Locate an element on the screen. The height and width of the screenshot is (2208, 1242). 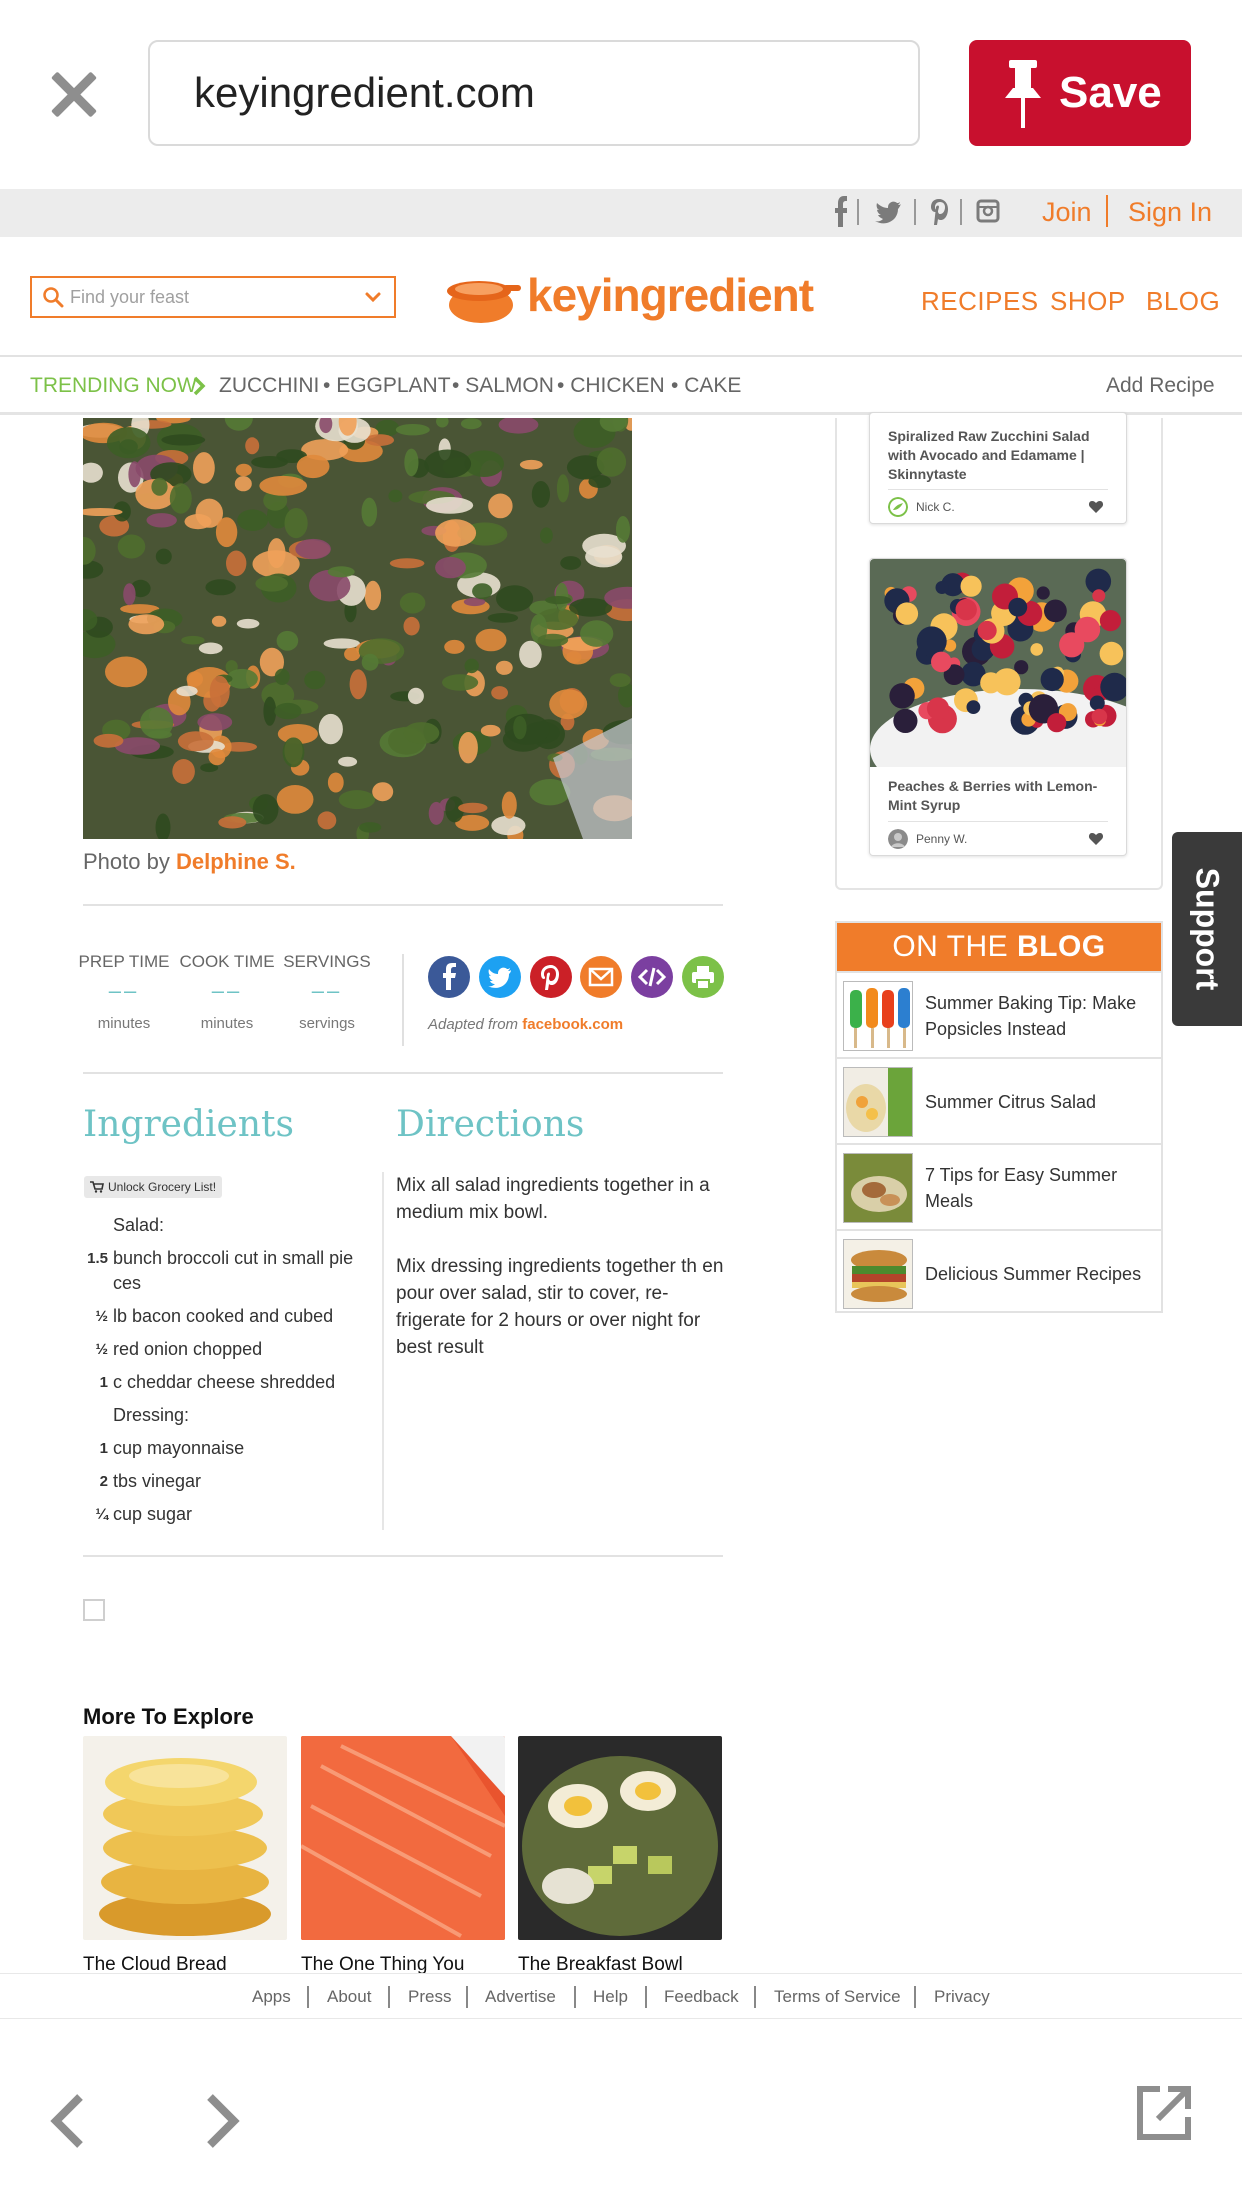
print-icon is located at coordinates (703, 977).